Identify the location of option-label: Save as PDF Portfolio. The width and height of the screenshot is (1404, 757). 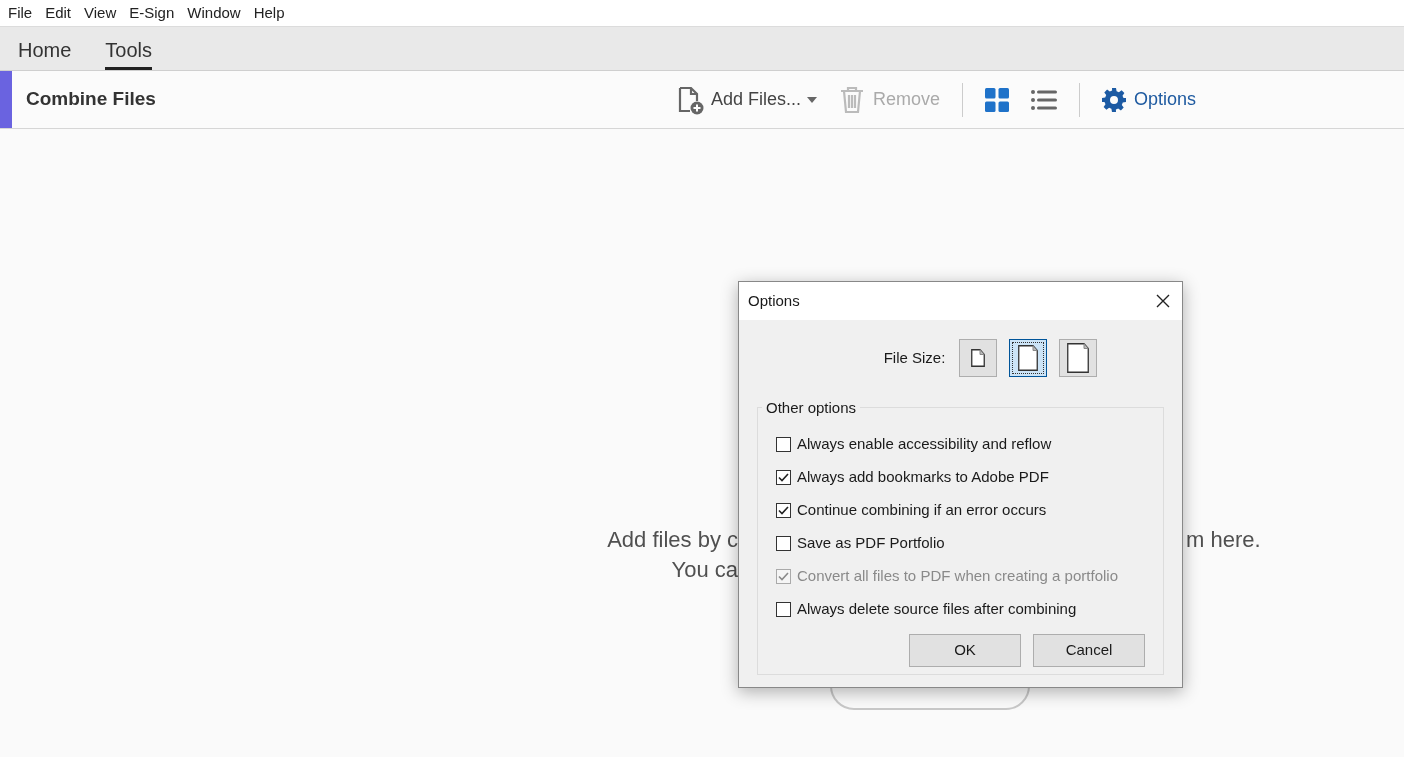
(871, 543).